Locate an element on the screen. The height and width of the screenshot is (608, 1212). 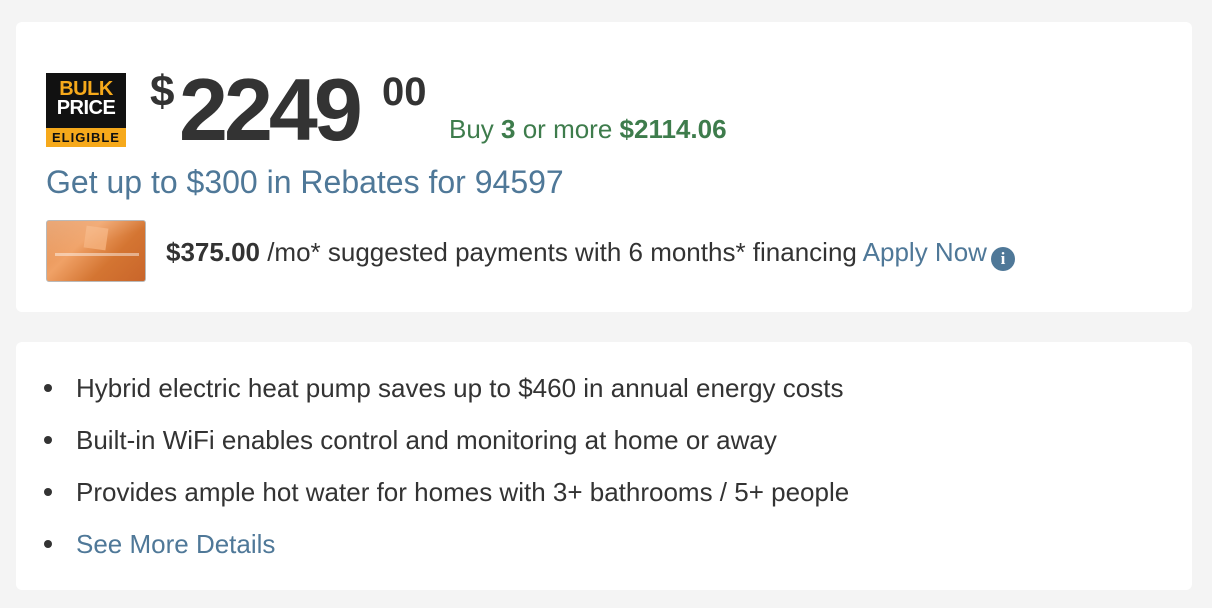
home-depot-credit-card-image is located at coordinates (96, 251).